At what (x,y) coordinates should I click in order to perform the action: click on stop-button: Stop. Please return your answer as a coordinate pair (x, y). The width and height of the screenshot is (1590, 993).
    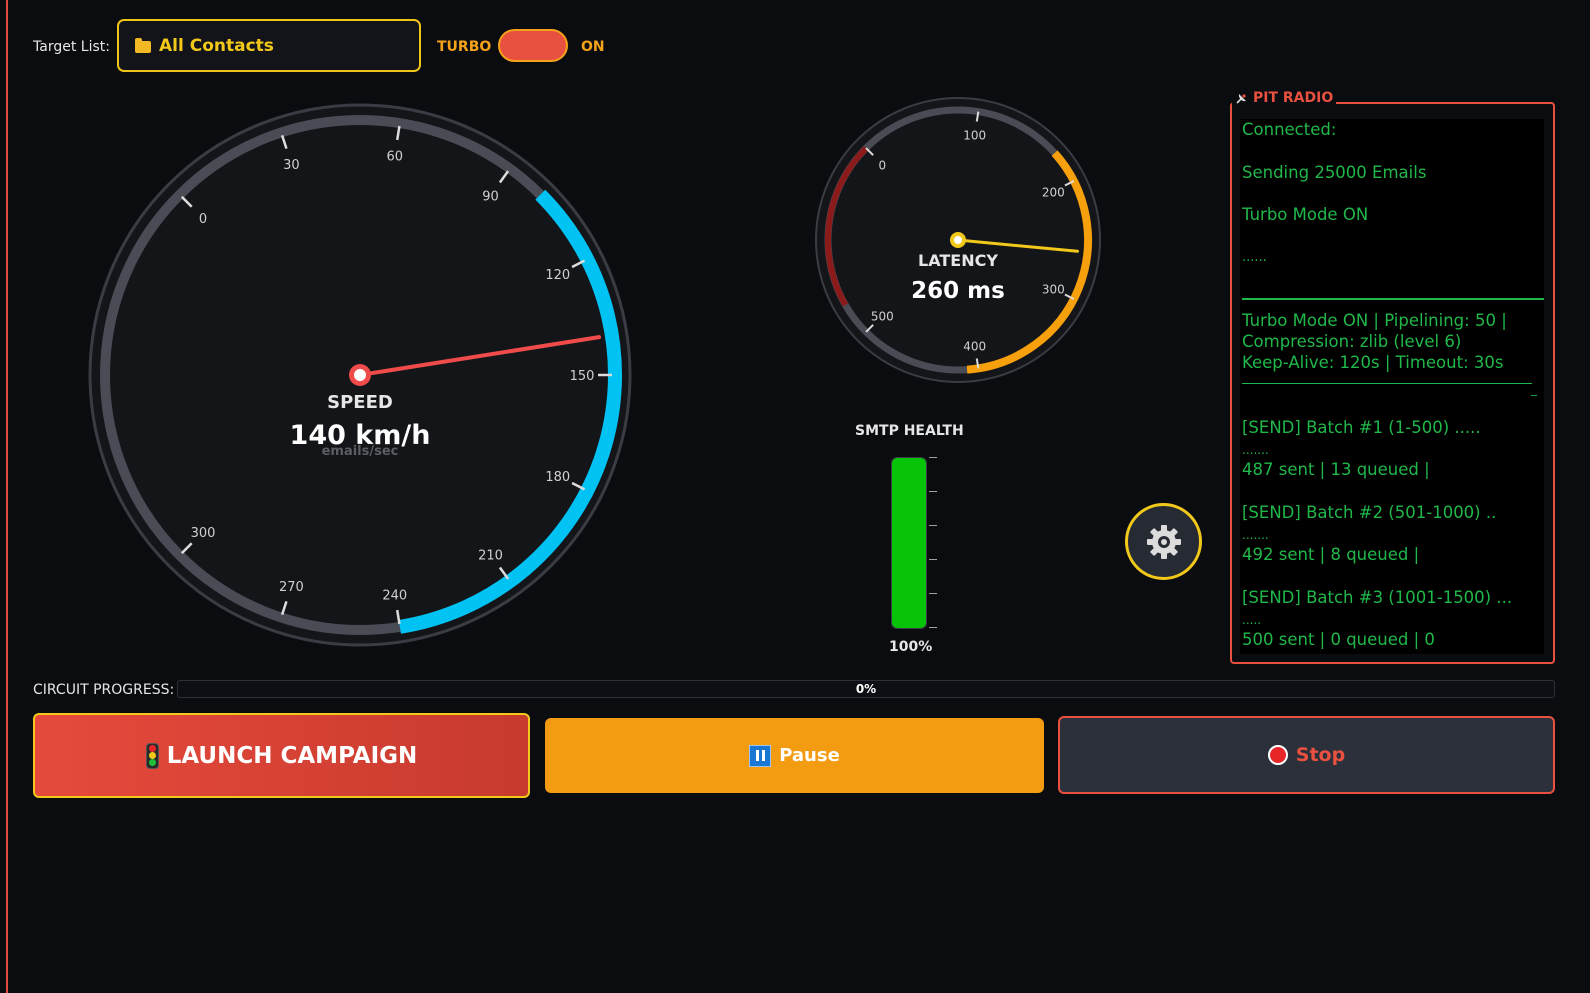
    Looking at the image, I should click on (1306, 755).